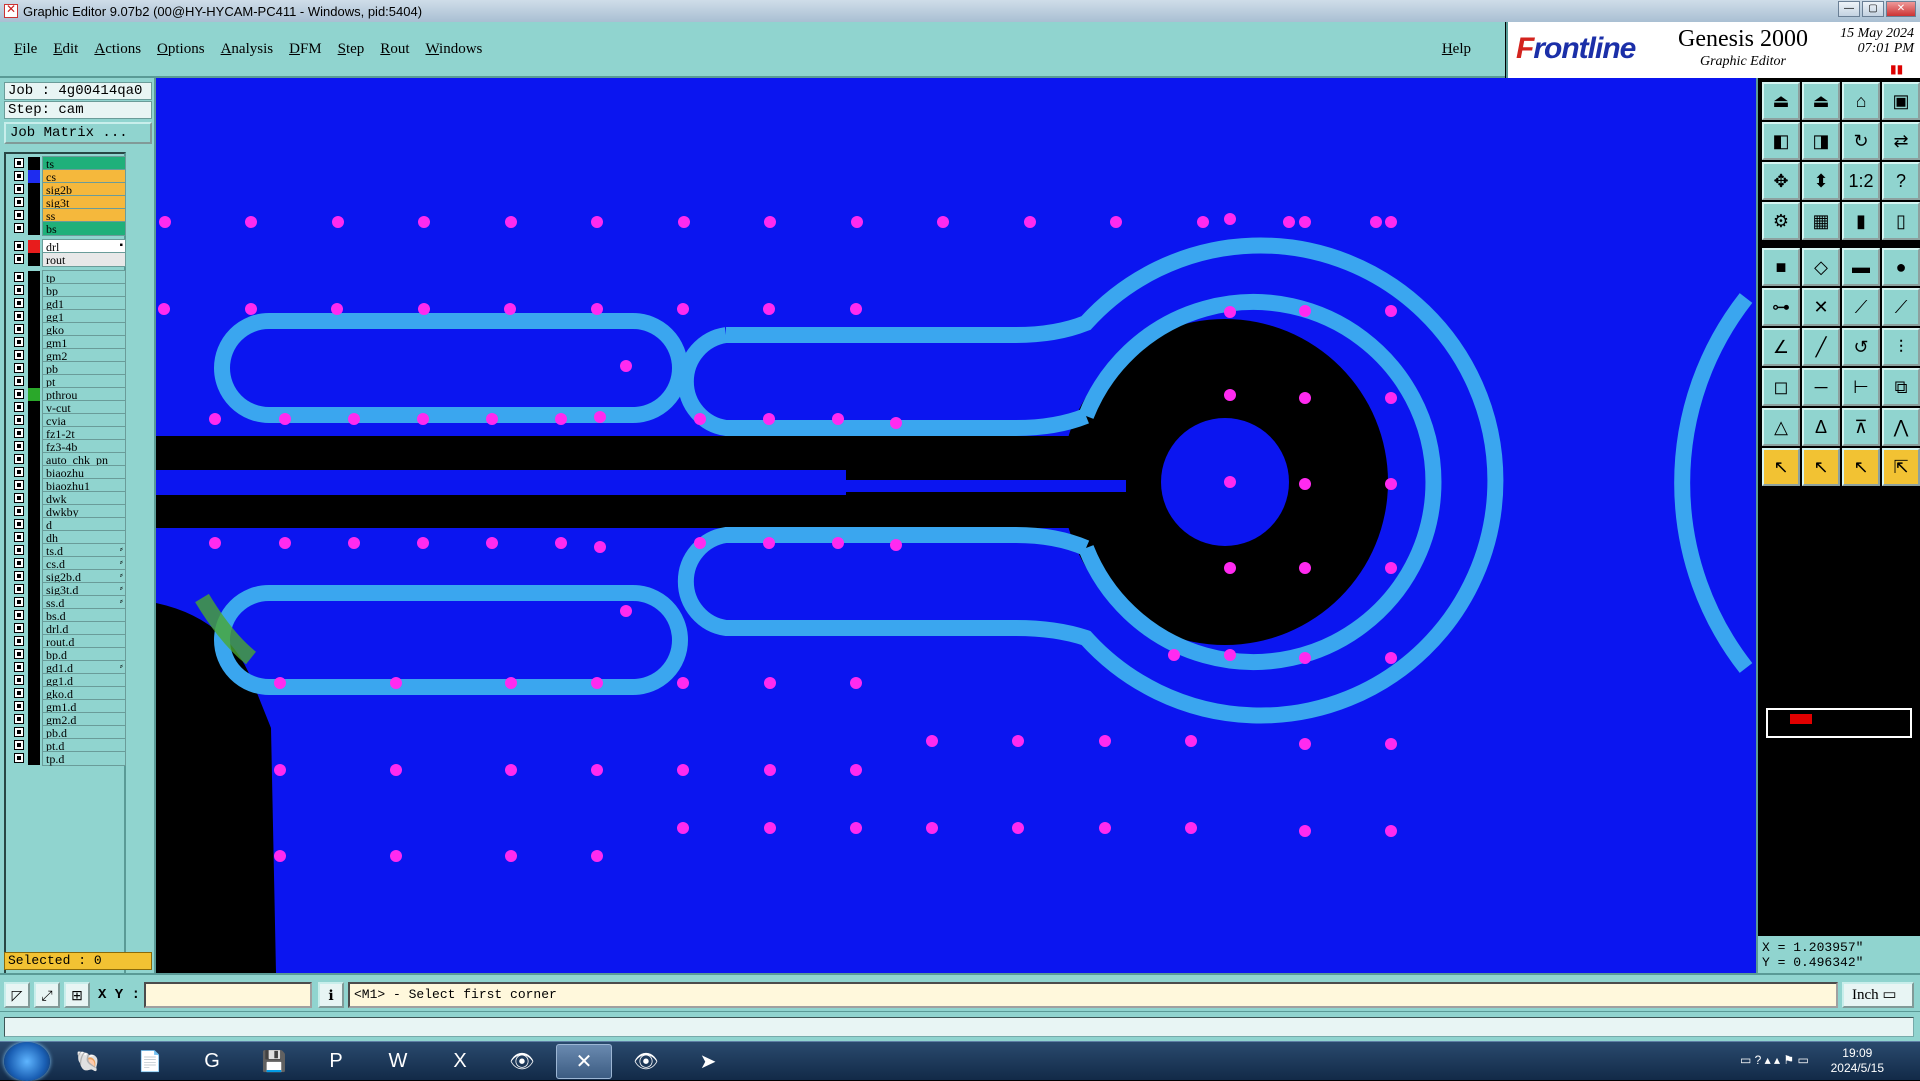  I want to click on red-split-icon: ▮, so click(1861, 221).